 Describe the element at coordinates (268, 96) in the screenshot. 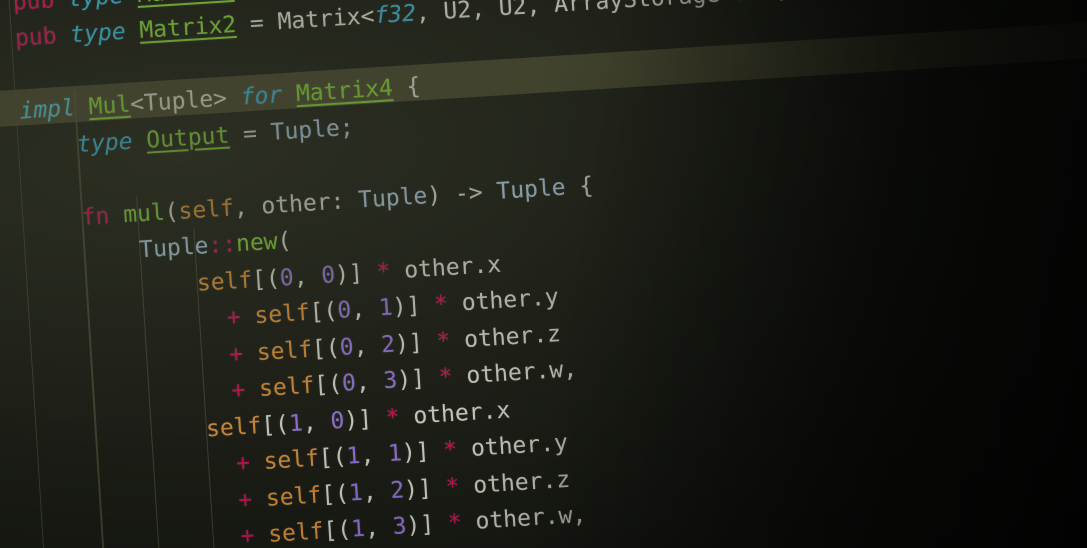

I see `code-token-keyword_italic: for` at that location.